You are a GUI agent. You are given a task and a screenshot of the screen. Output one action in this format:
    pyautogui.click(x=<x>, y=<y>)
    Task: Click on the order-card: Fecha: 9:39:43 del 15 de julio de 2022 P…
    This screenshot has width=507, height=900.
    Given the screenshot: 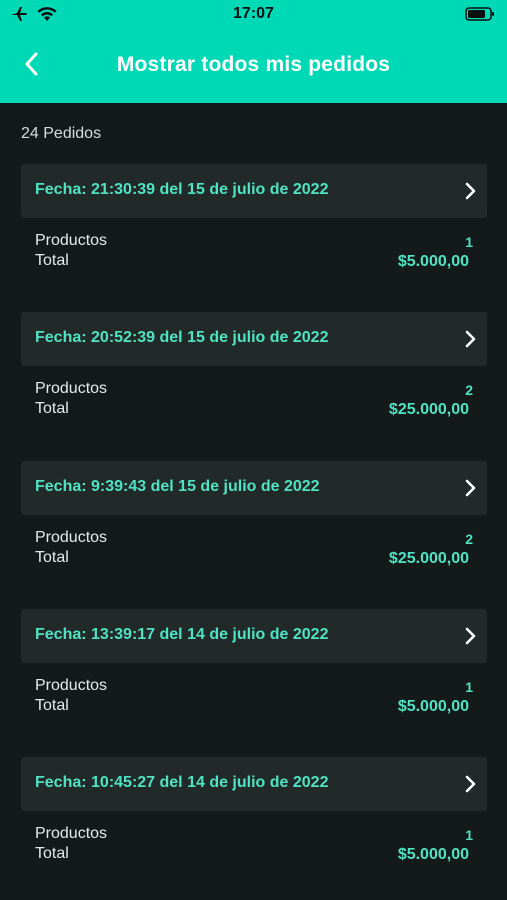 What is the action you would take?
    pyautogui.click(x=254, y=514)
    